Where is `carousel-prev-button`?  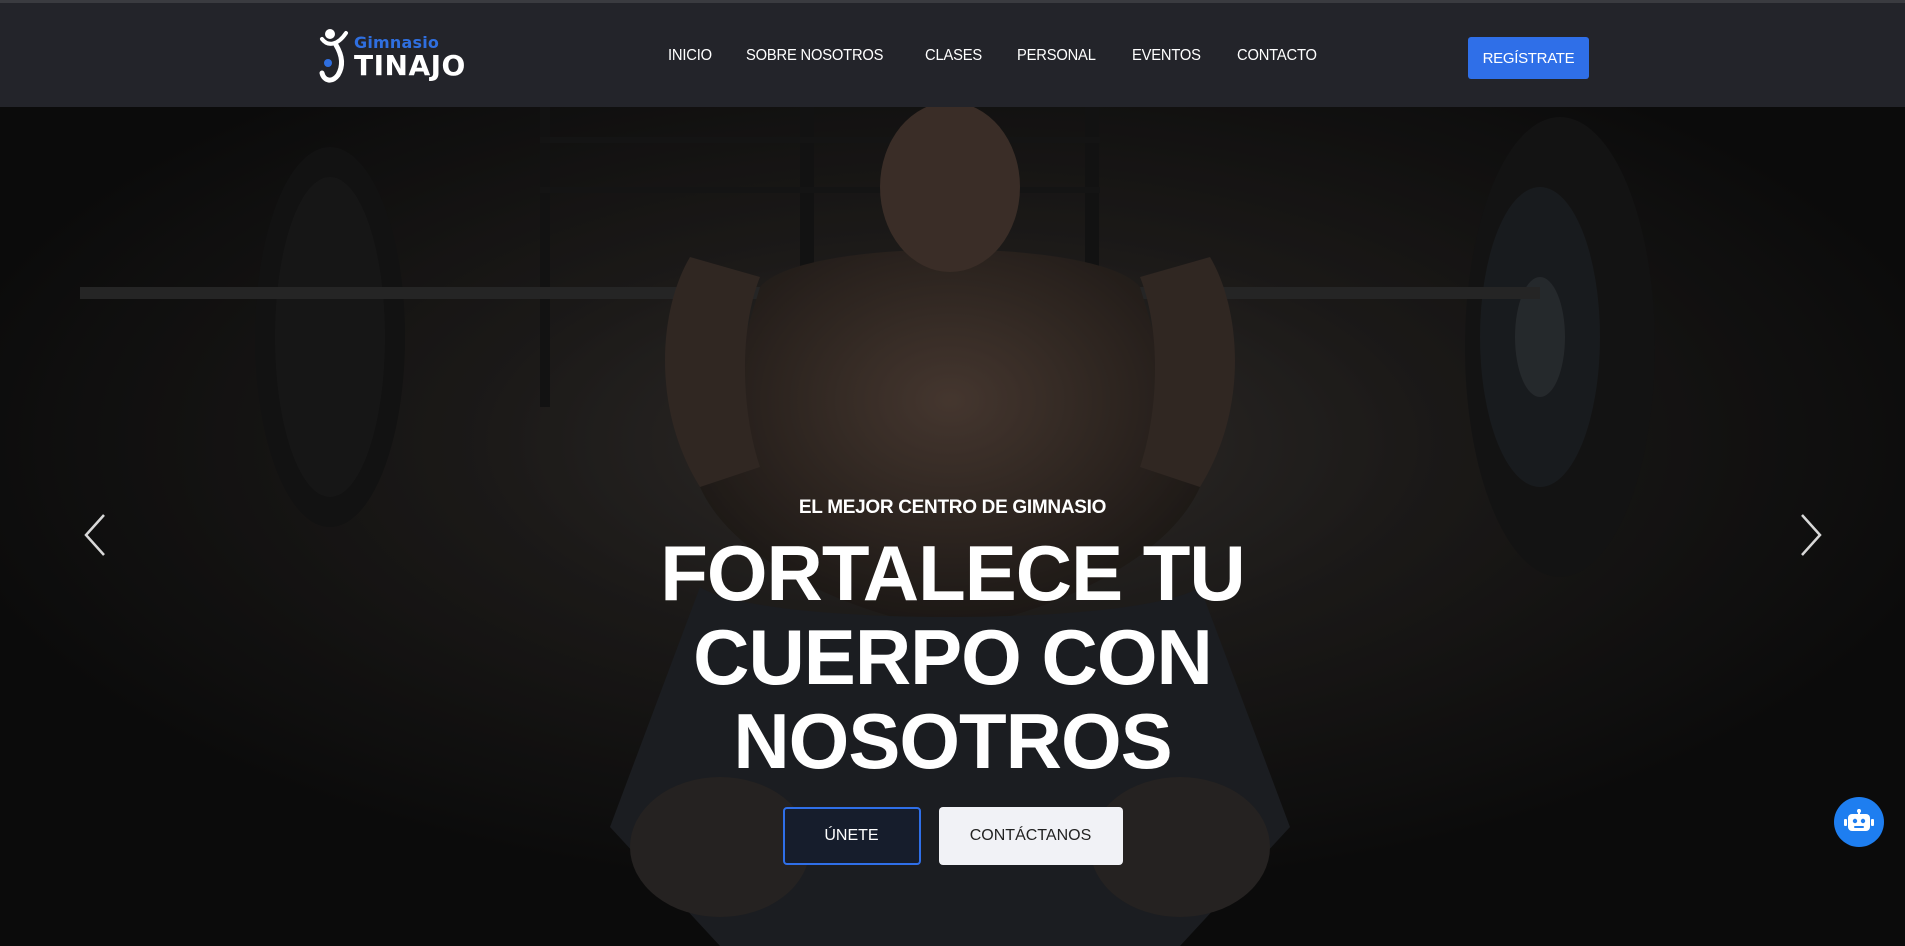
carousel-prev-button is located at coordinates (96, 535).